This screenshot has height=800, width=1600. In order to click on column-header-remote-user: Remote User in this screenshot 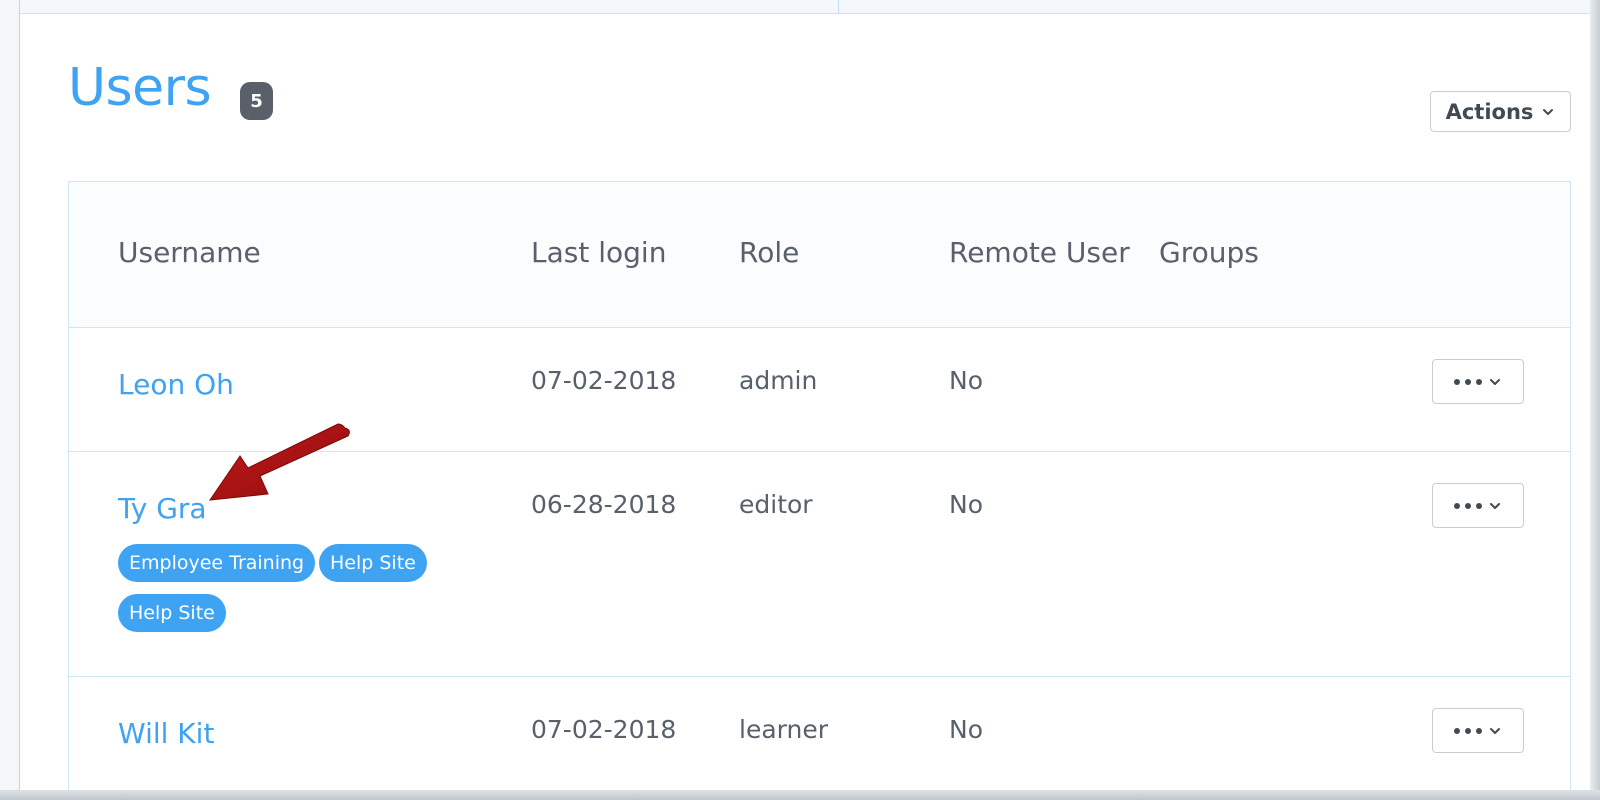, I will do `click(1039, 252)`.